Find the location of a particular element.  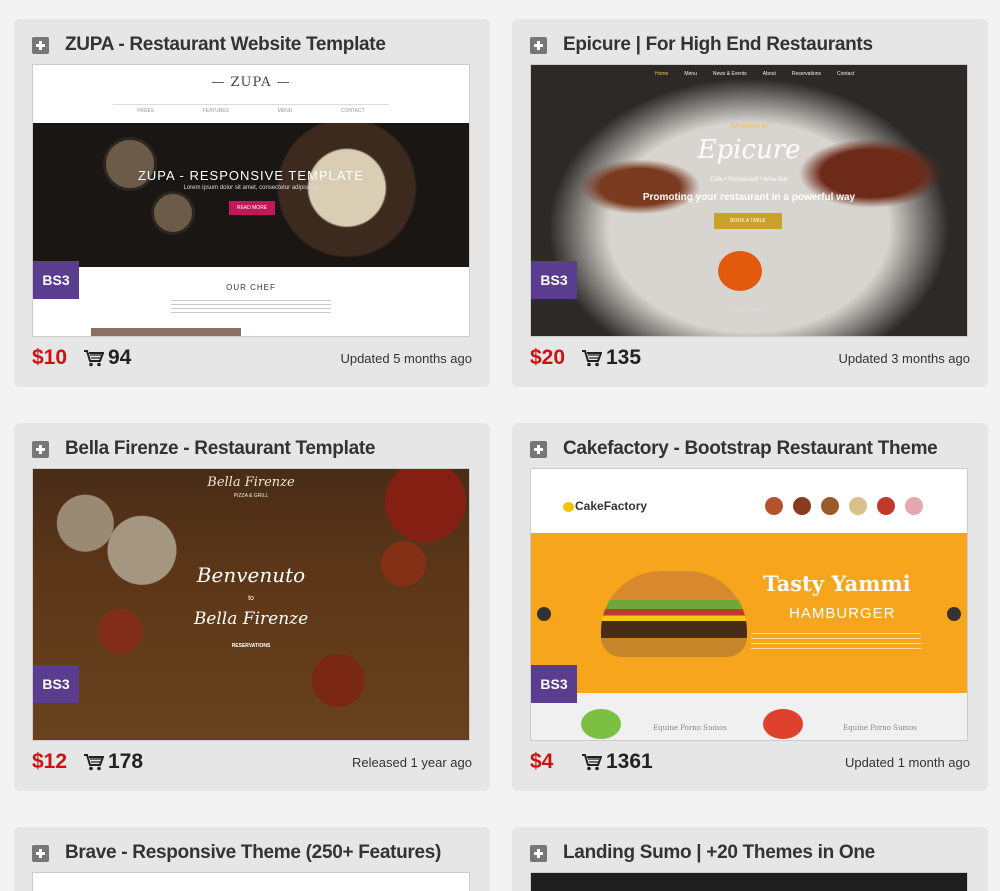

sales-count: 178 is located at coordinates (126, 761).